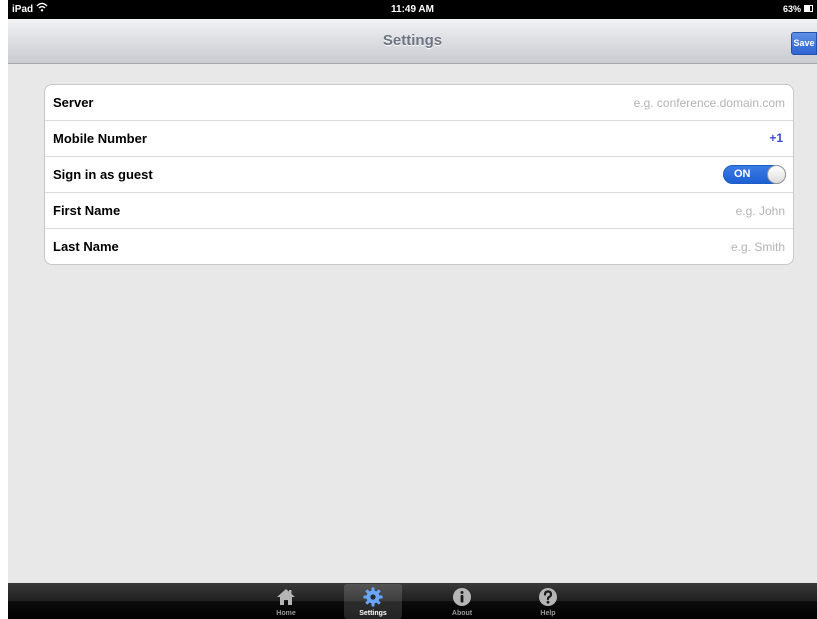 The image size is (817, 619). What do you see at coordinates (286, 613) in the screenshot?
I see `tab-label: Home` at bounding box center [286, 613].